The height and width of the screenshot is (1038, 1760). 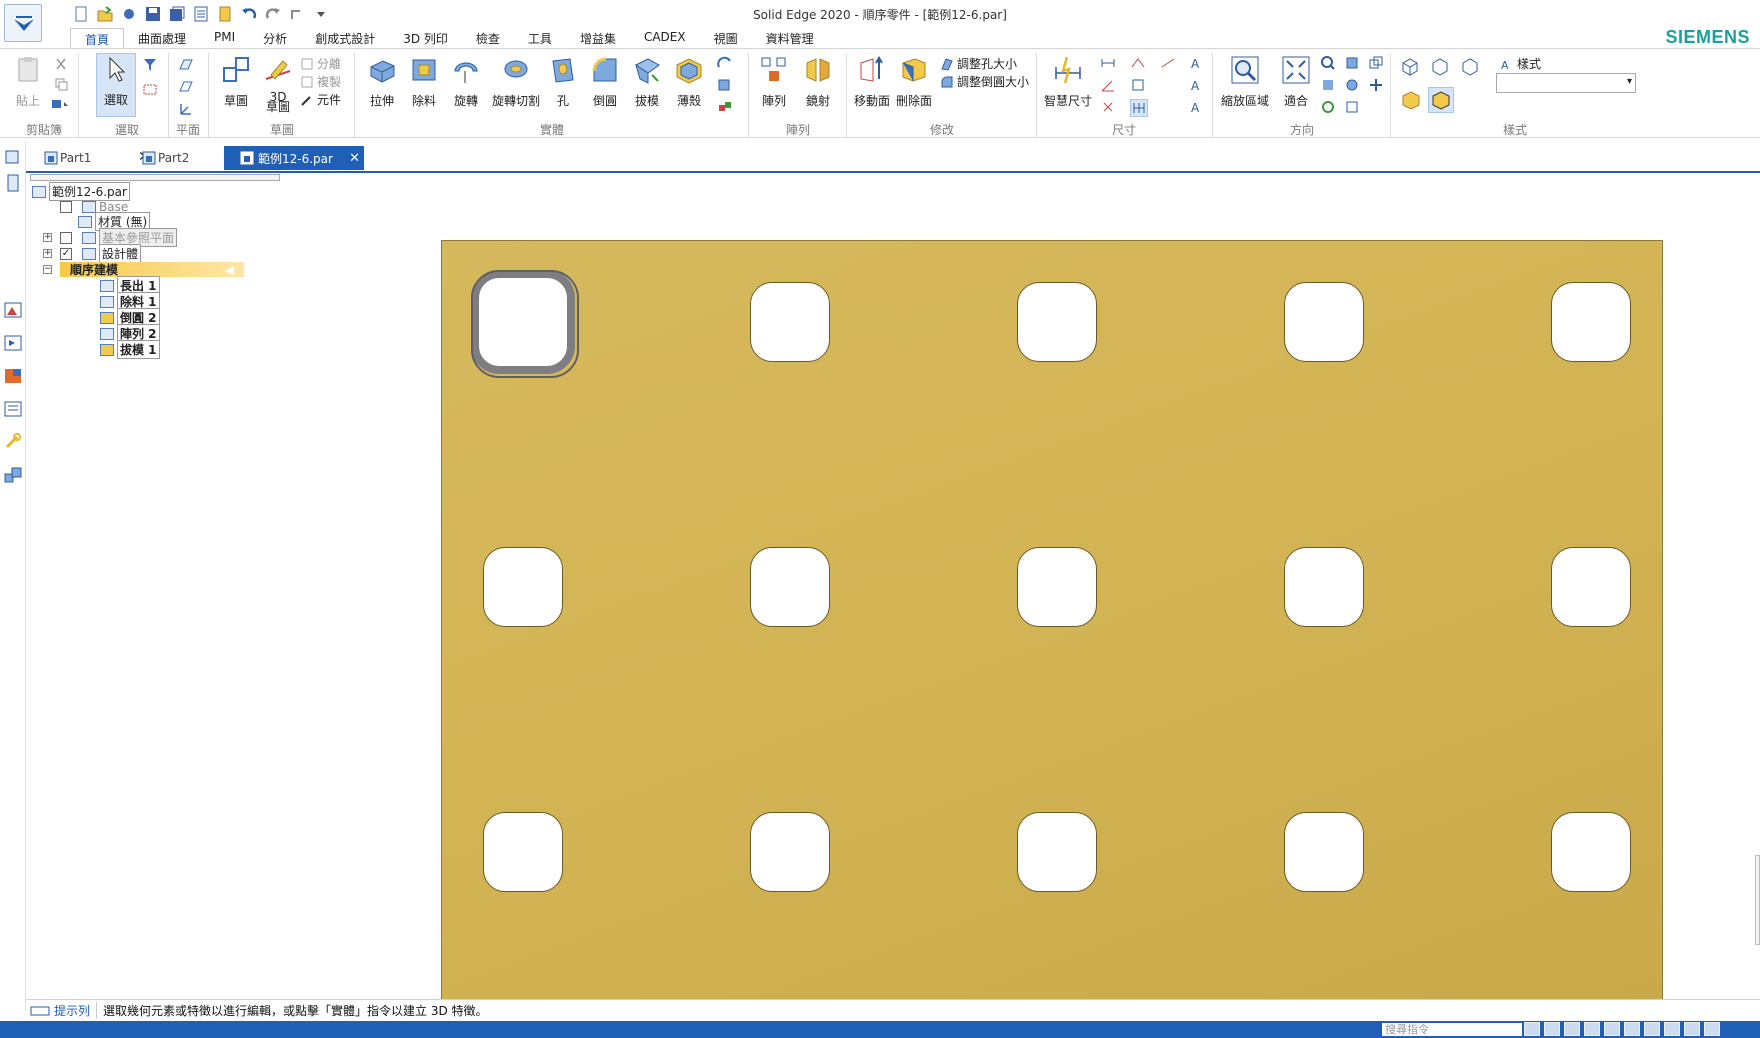 What do you see at coordinates (1452, 1029) in the screenshot?
I see `command-search-input: 搜尋指令` at bounding box center [1452, 1029].